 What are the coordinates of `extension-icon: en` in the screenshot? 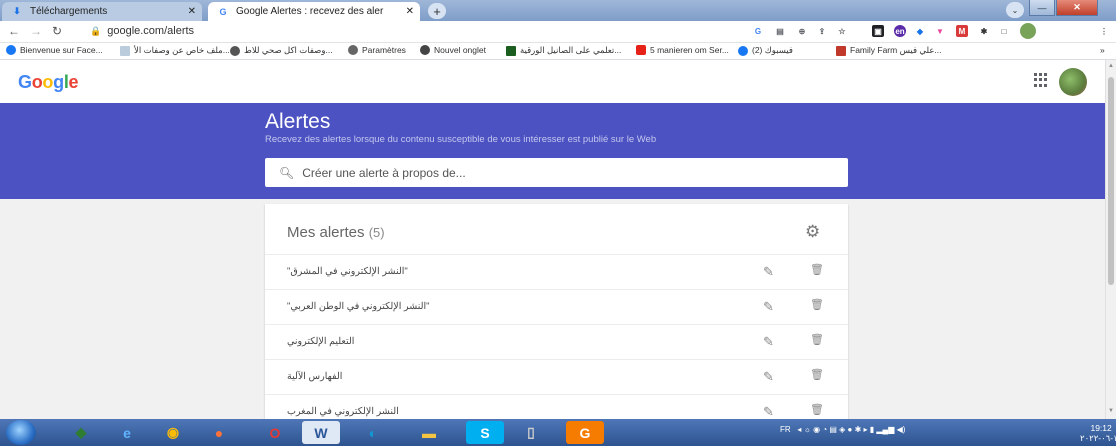 It's located at (900, 31).